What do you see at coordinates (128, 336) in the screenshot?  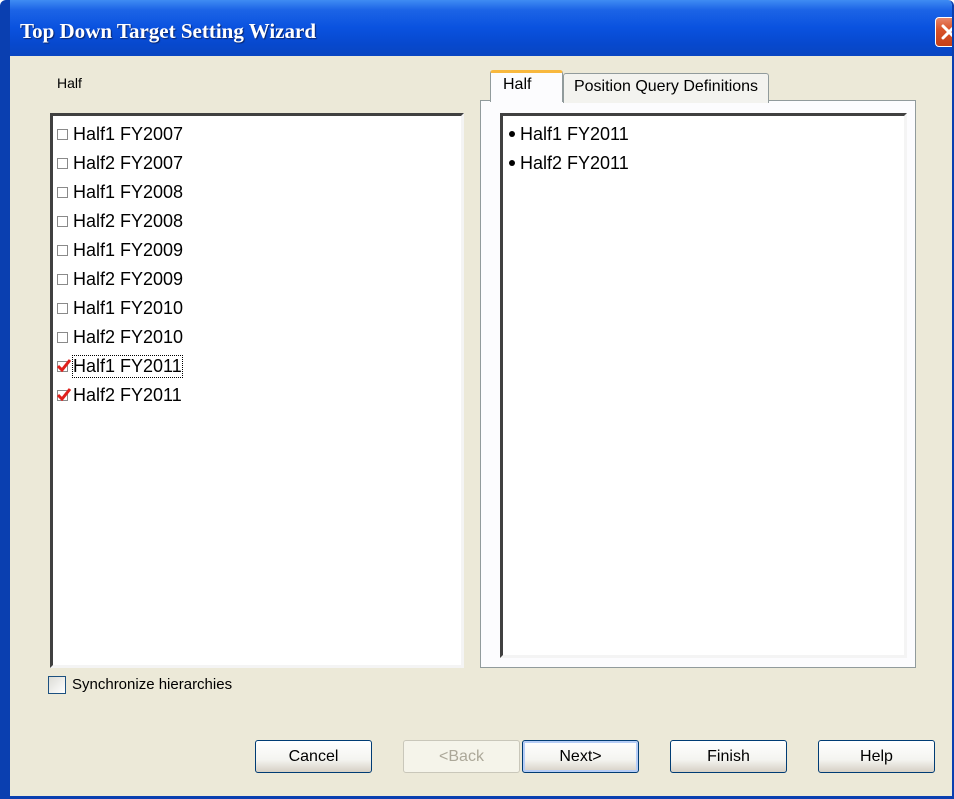 I see `item-label: Half2 FY2010` at bounding box center [128, 336].